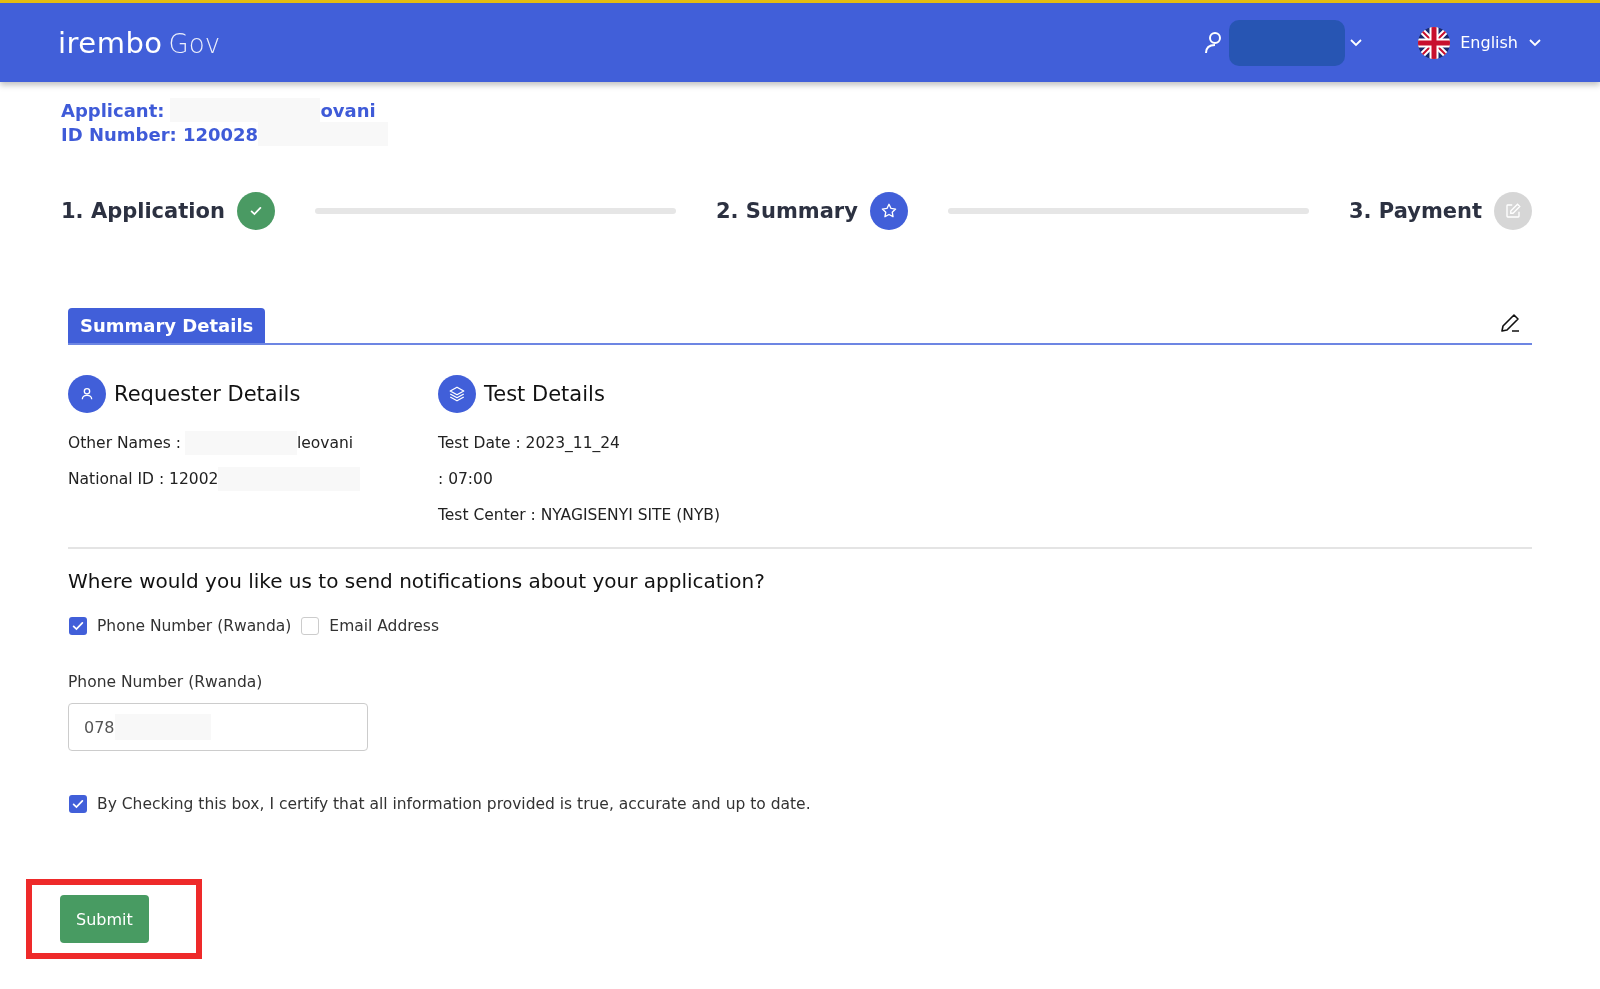 This screenshot has height=989, width=1600. Describe the element at coordinates (1434, 42) in the screenshot. I see `flag-icon` at that location.